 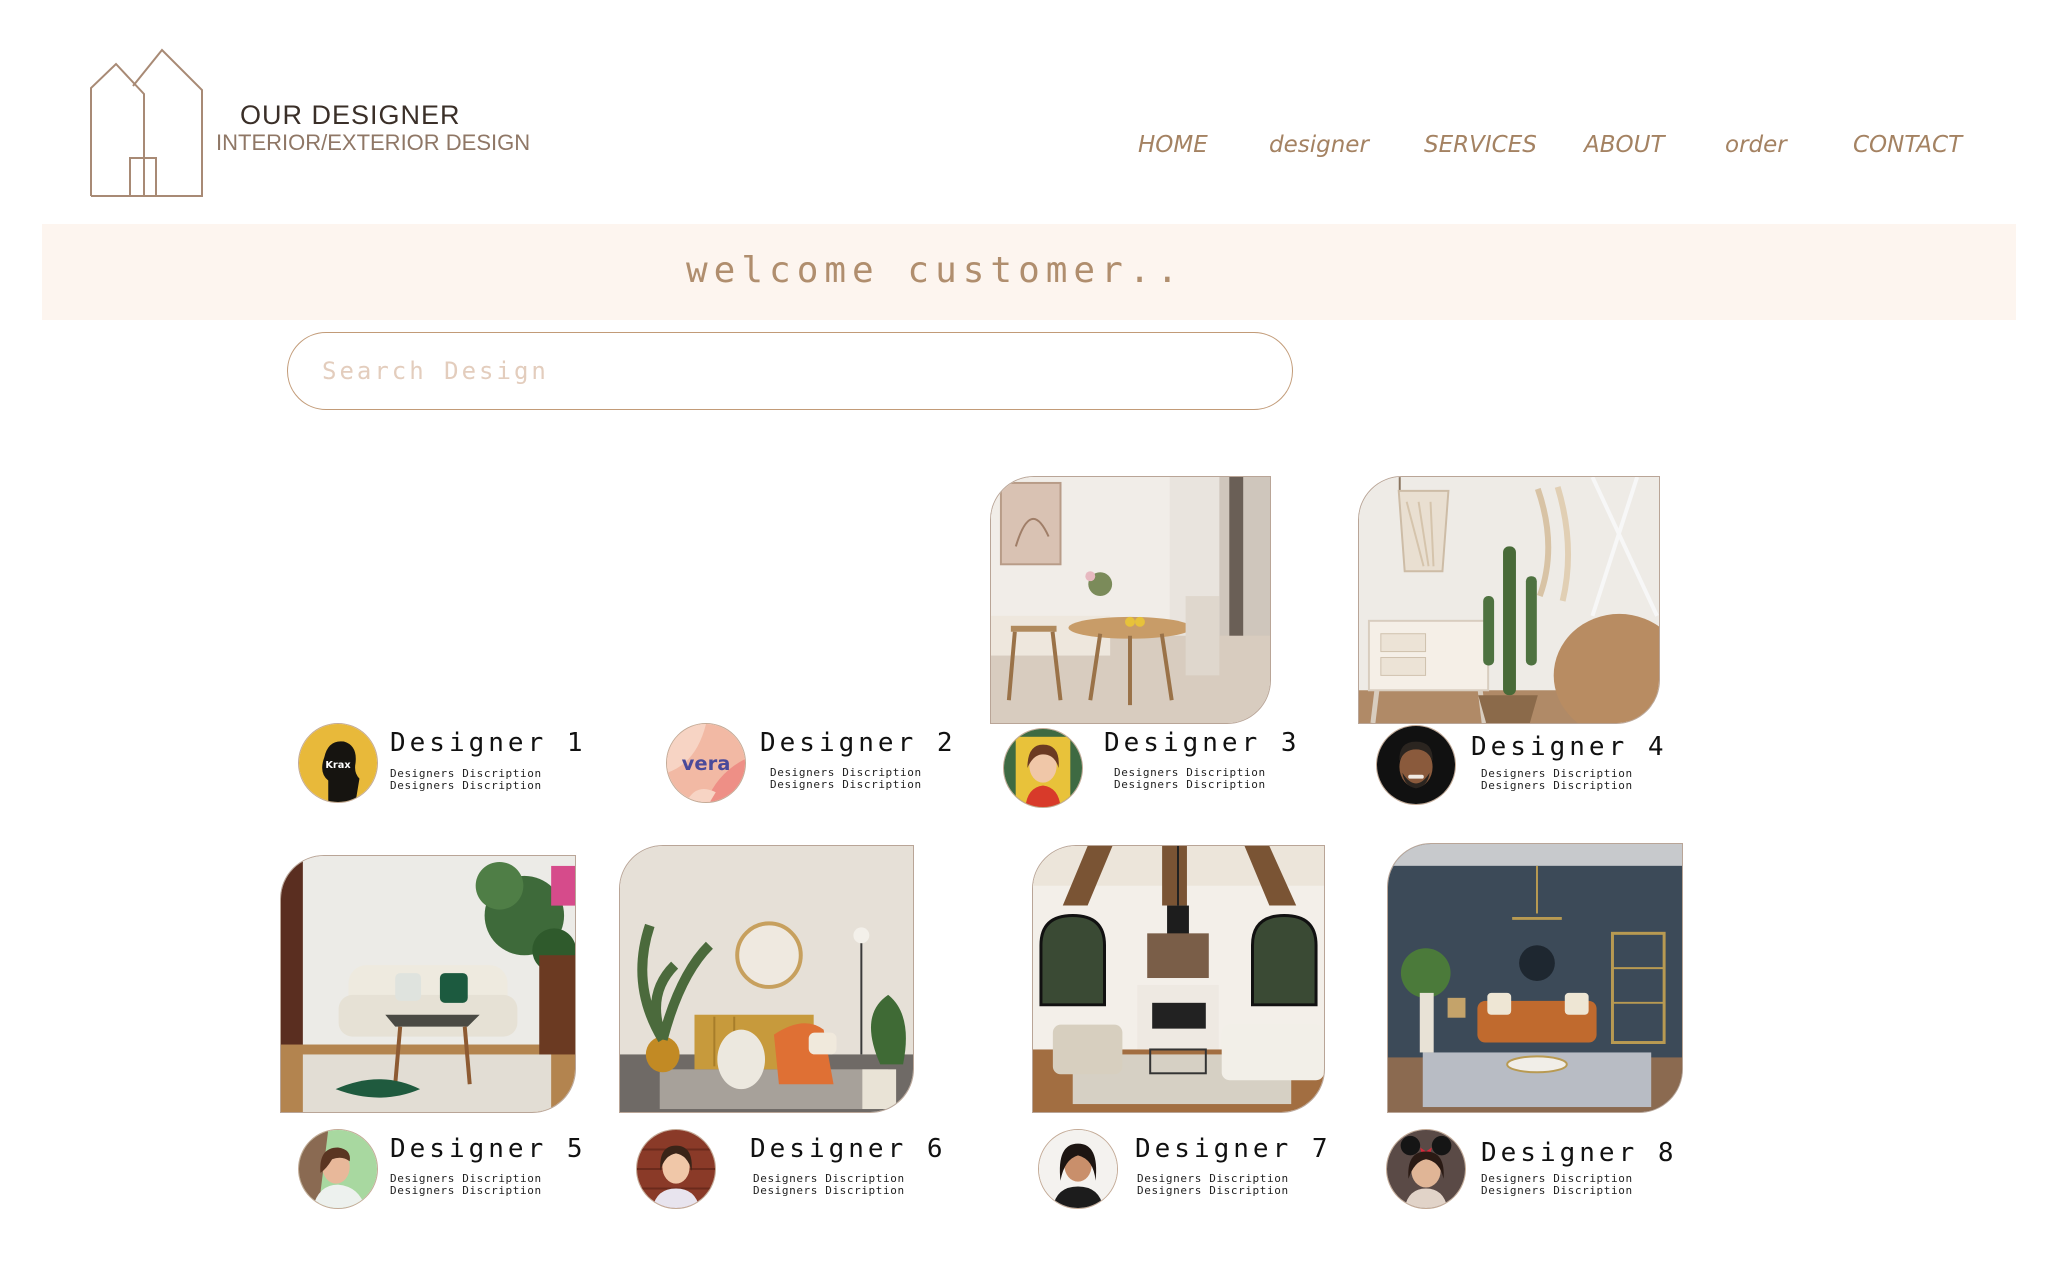 What do you see at coordinates (338, 765) in the screenshot?
I see `avatar-logo-text: Krax` at bounding box center [338, 765].